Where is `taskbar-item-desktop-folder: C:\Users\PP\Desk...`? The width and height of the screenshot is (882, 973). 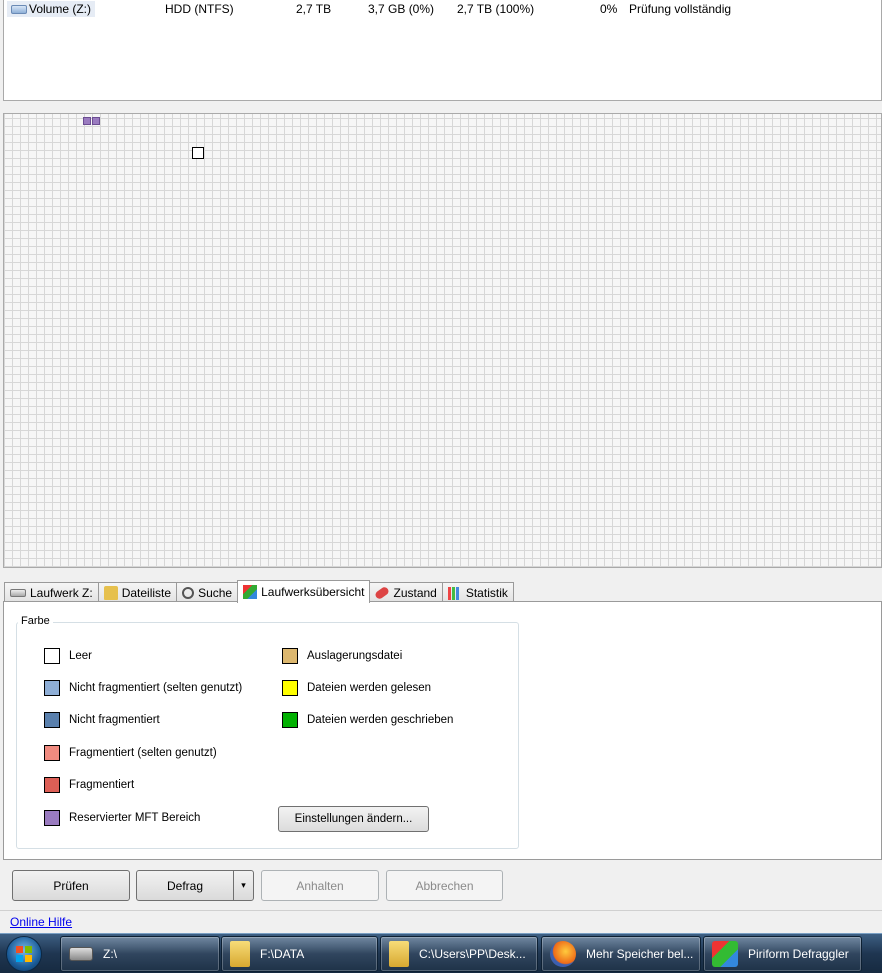
taskbar-item-desktop-folder: C:\Users\PP\Desk... is located at coordinates (459, 954).